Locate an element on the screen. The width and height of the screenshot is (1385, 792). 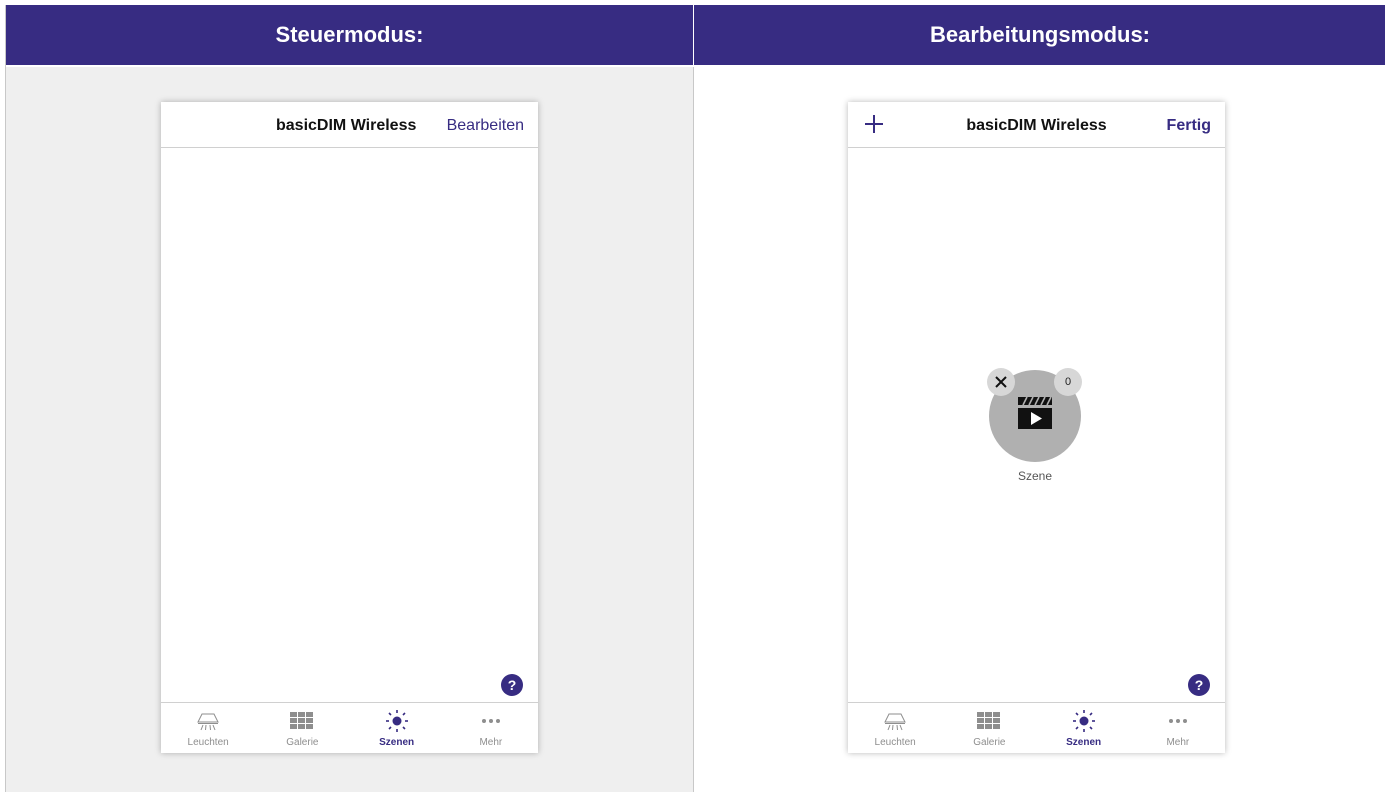
scene-label: Szene is located at coordinates (1035, 476).